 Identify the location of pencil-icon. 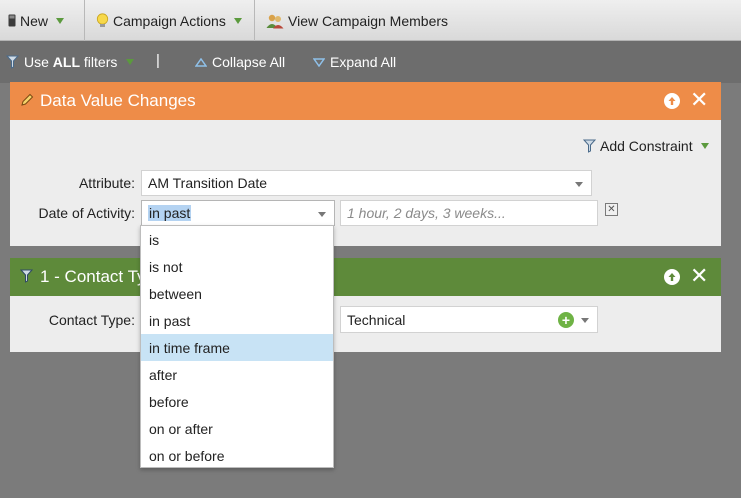
(27, 99).